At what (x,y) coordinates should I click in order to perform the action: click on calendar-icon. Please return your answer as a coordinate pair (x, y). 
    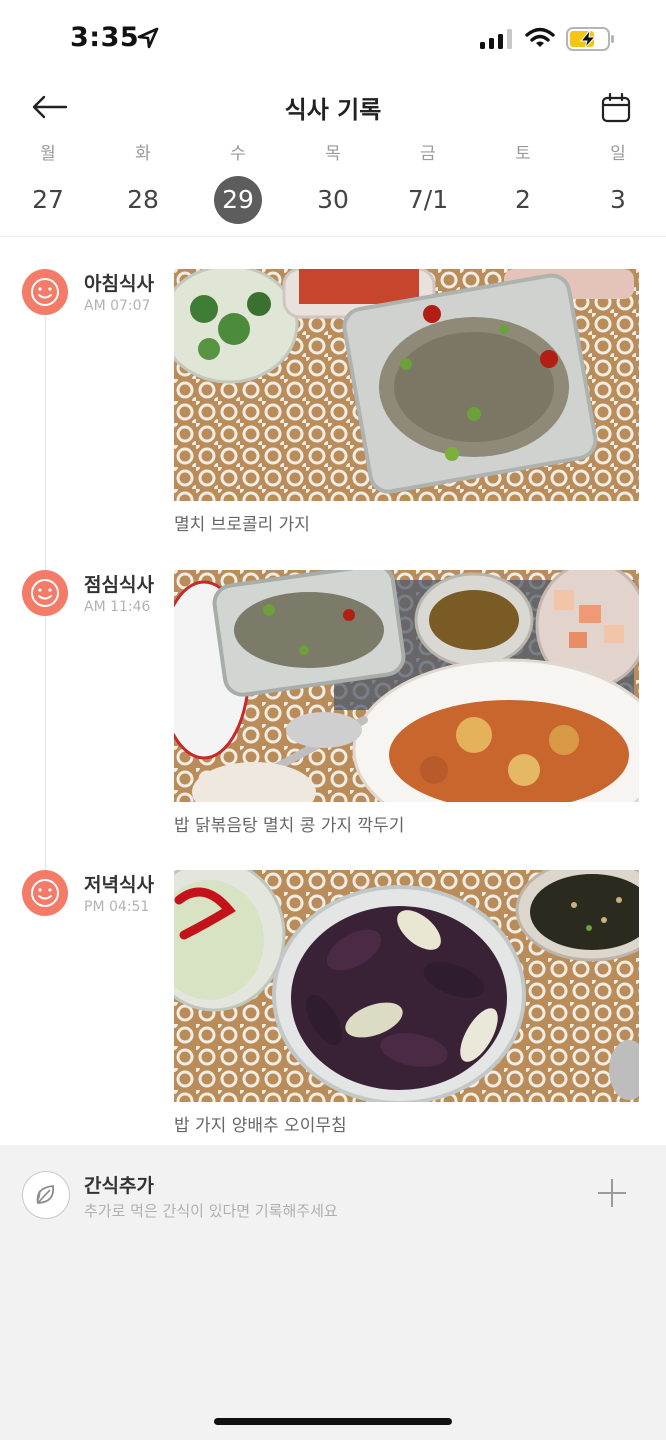
    Looking at the image, I should click on (616, 108).